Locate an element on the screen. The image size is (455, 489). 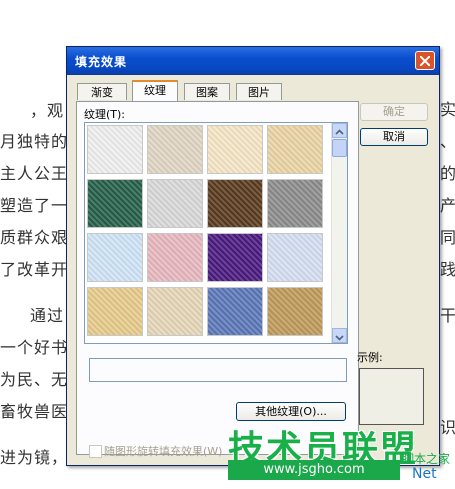
rotate-with-shape-checkbox is located at coordinates (95, 451).